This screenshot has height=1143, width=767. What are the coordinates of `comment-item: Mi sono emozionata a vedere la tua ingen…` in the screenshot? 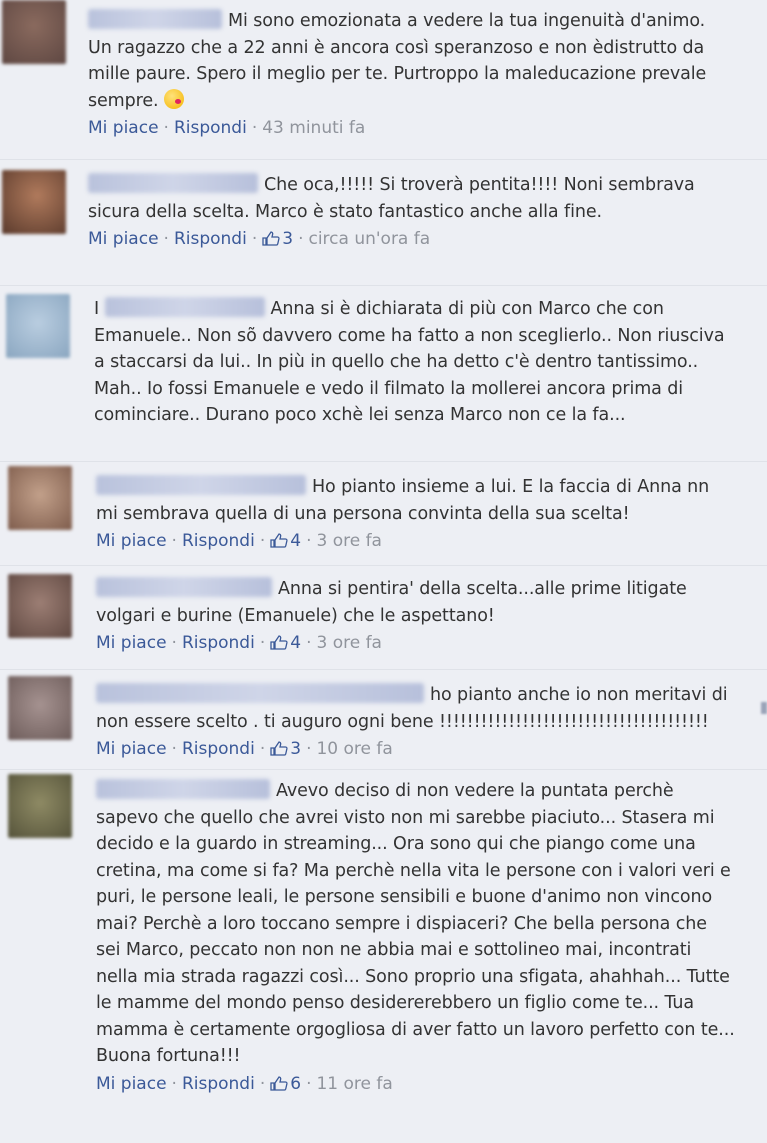 It's located at (383, 80).